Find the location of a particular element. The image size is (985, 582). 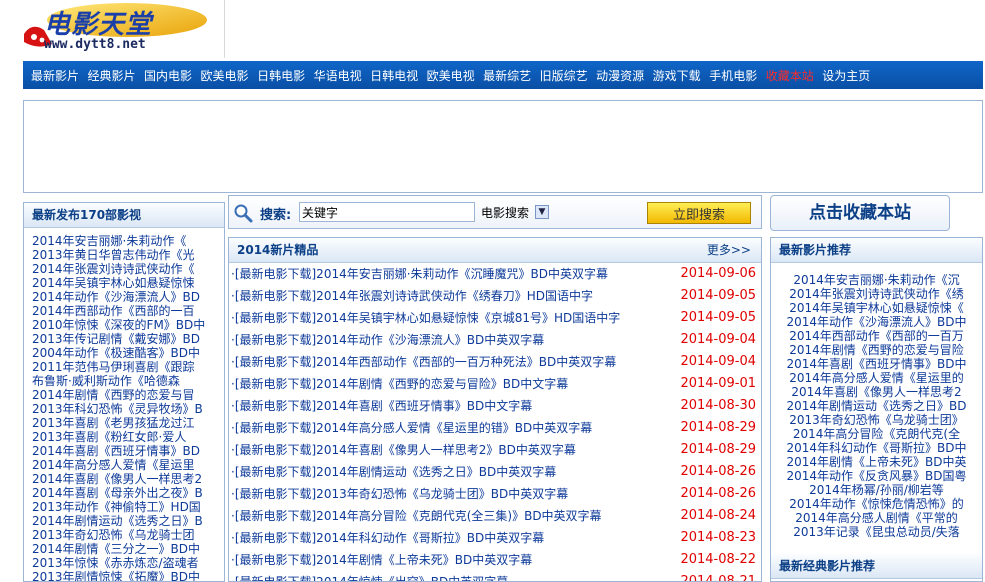

movie-link: ·[最新电影下载]2014年惊悚《出窍》BD中英双字幕 is located at coordinates (369, 576).